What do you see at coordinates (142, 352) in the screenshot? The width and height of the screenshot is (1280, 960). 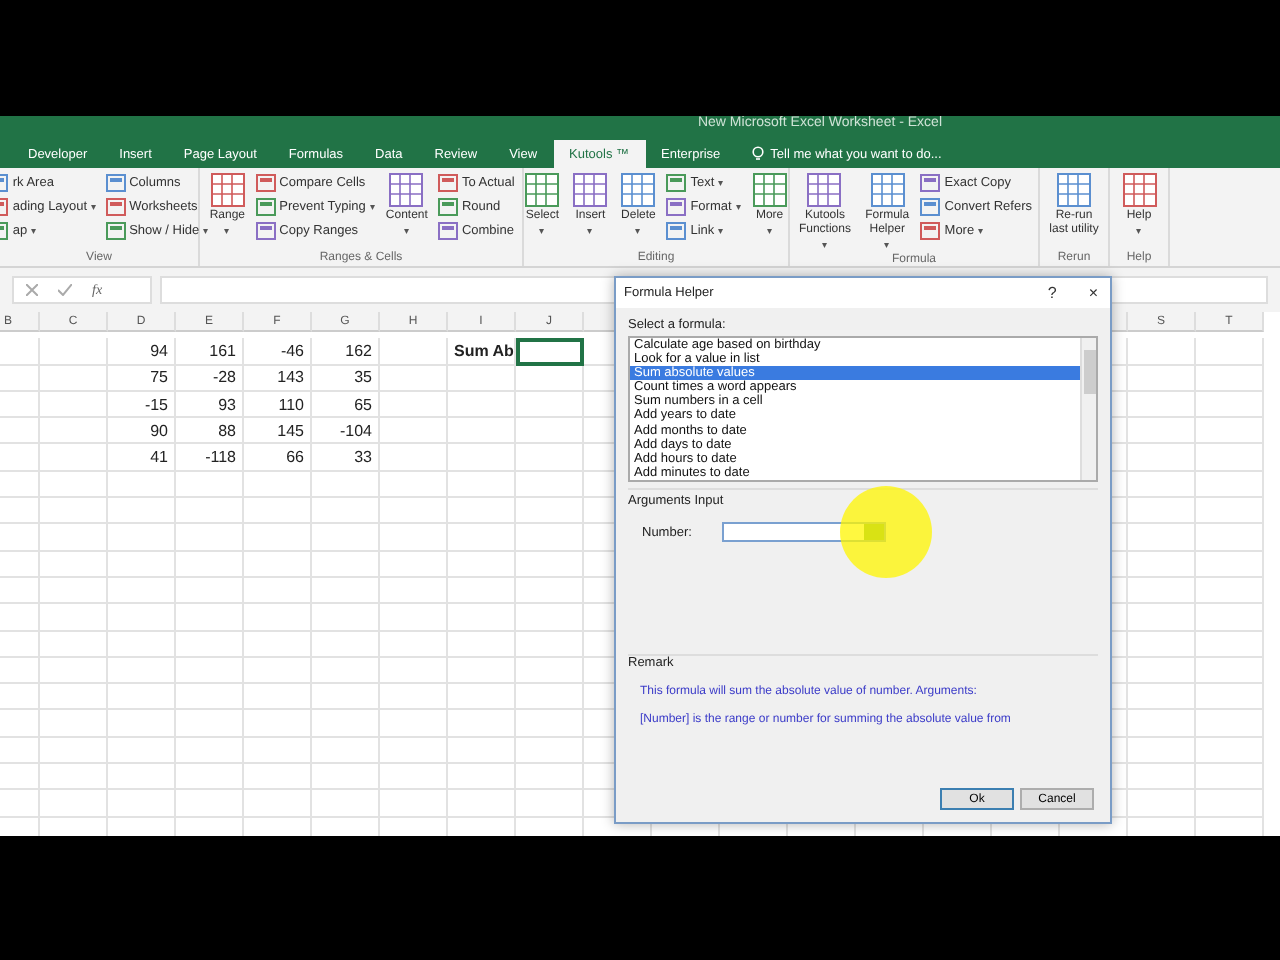 I see `table-cell: 94` at bounding box center [142, 352].